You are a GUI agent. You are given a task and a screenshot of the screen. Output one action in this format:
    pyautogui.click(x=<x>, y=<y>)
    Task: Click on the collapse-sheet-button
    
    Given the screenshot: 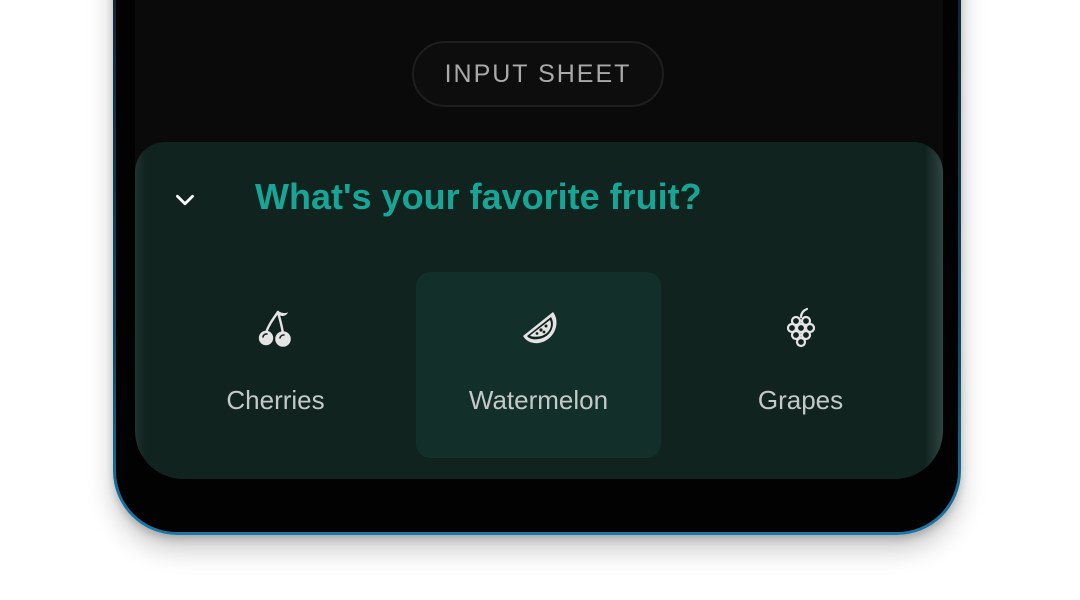 What is the action you would take?
    pyautogui.click(x=185, y=200)
    